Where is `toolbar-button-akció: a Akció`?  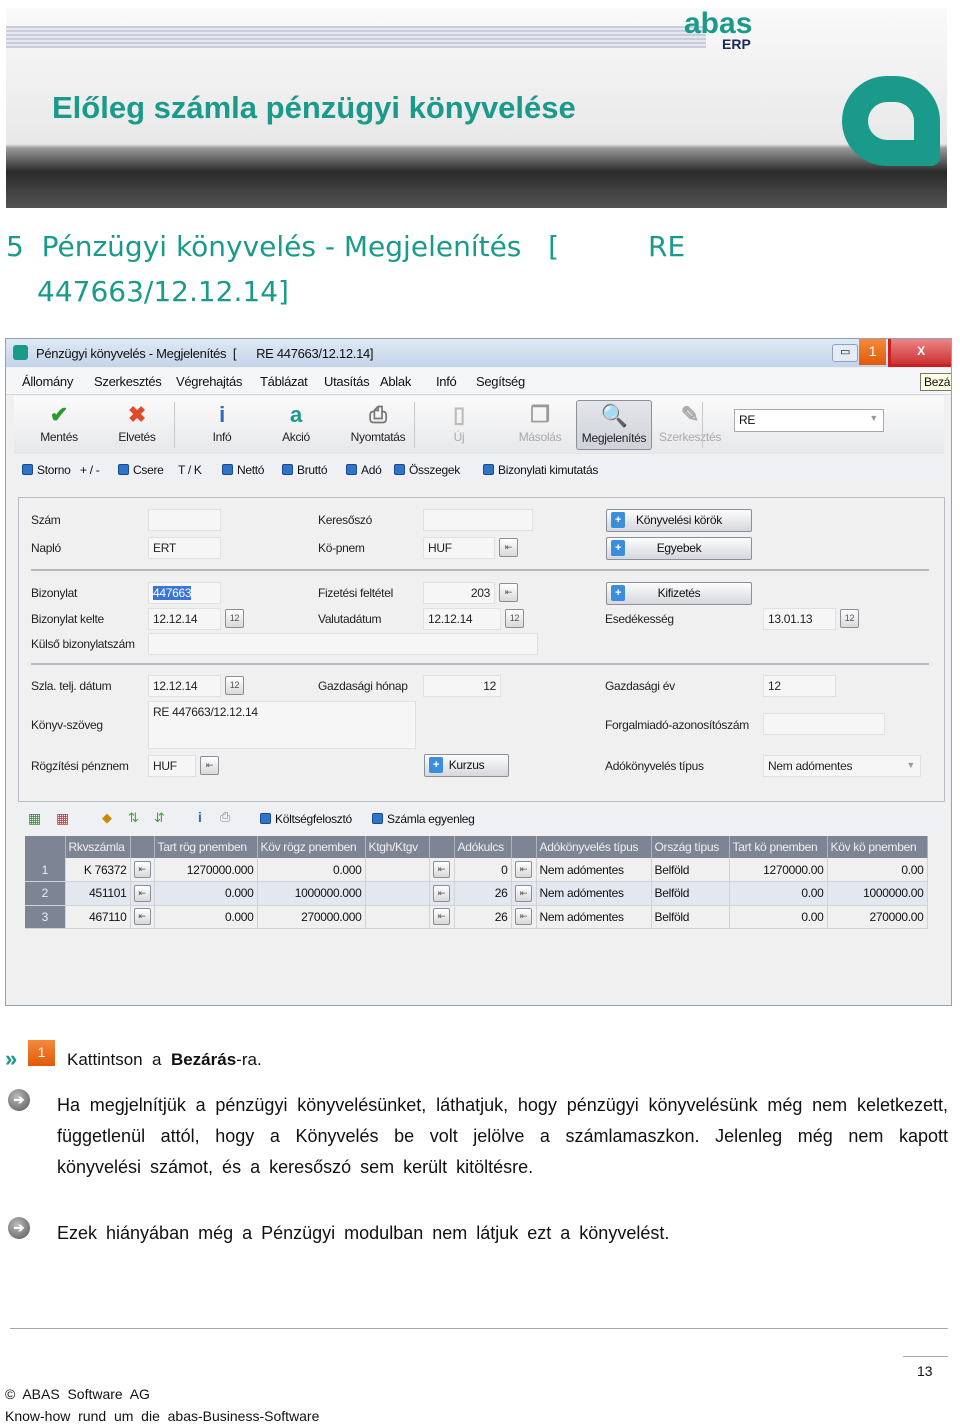 toolbar-button-akció: a Akció is located at coordinates (296, 425).